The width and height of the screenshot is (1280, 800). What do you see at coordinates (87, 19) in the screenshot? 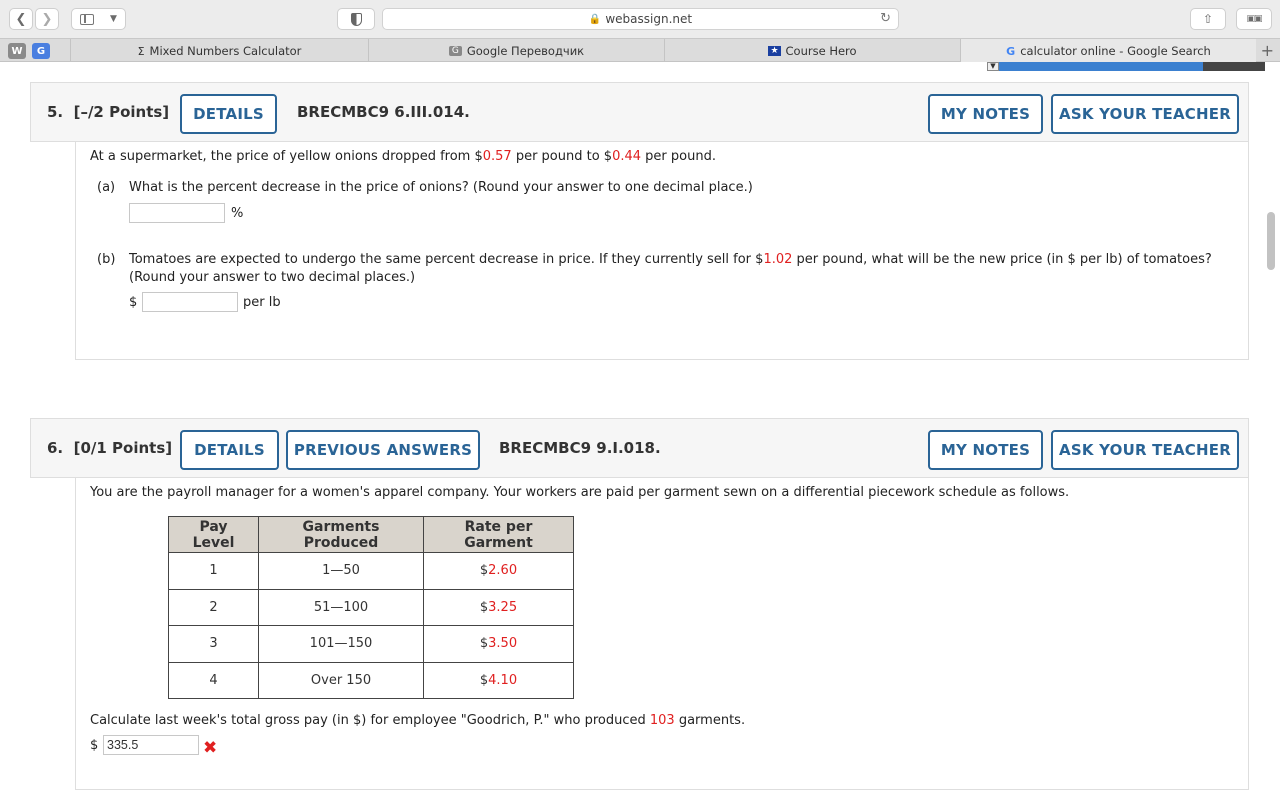
I see `sidebar-icon` at bounding box center [87, 19].